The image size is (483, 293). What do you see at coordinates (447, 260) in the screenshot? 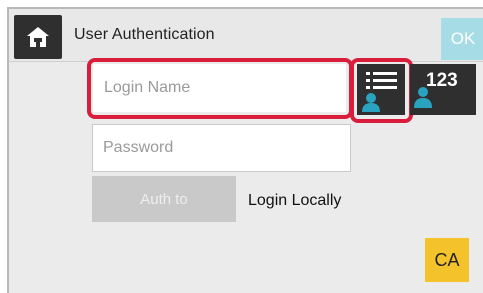
I see `ca-button: CA` at bounding box center [447, 260].